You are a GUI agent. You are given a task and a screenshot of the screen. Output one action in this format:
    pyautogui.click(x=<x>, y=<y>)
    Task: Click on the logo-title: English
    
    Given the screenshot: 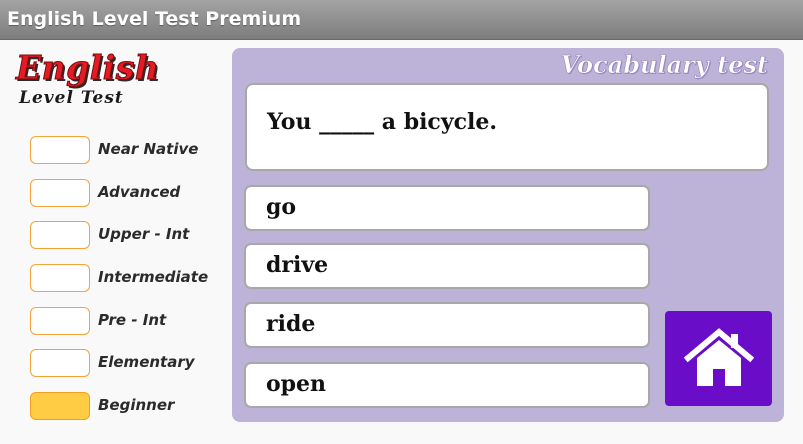 What is the action you would take?
    pyautogui.click(x=87, y=67)
    